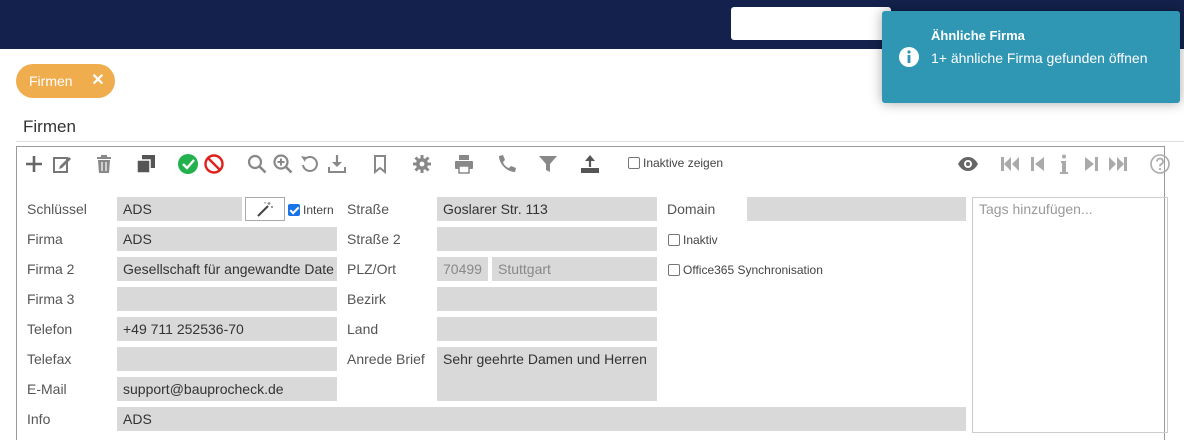 Image resolution: width=1184 pixels, height=440 pixels. Describe the element at coordinates (856, 209) in the screenshot. I see `field-domain` at that location.